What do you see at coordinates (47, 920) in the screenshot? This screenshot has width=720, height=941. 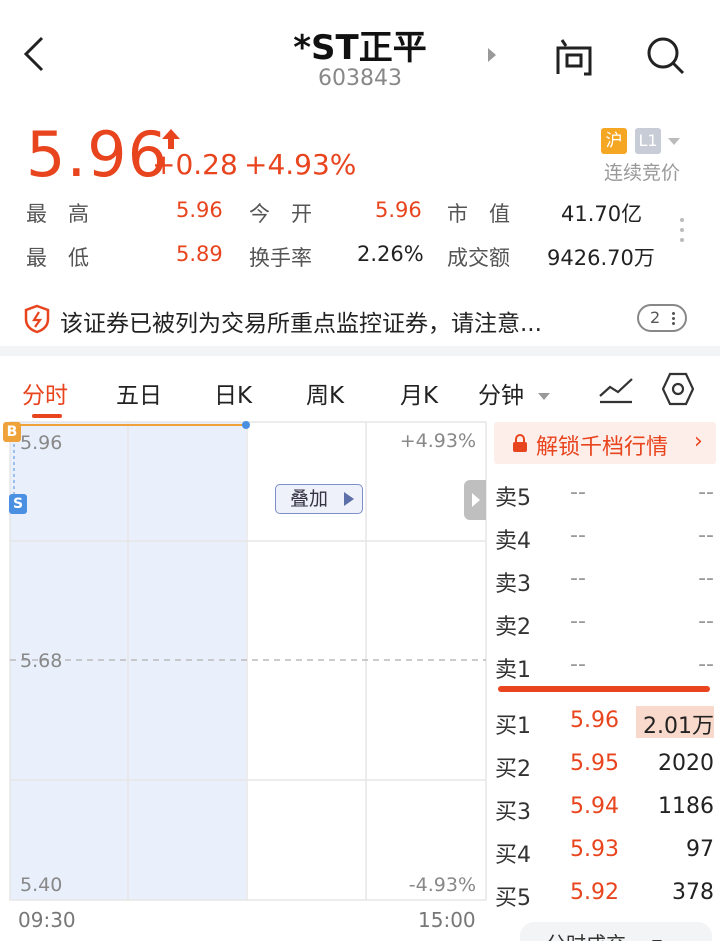 I see `x-axis-start: 09:30` at bounding box center [47, 920].